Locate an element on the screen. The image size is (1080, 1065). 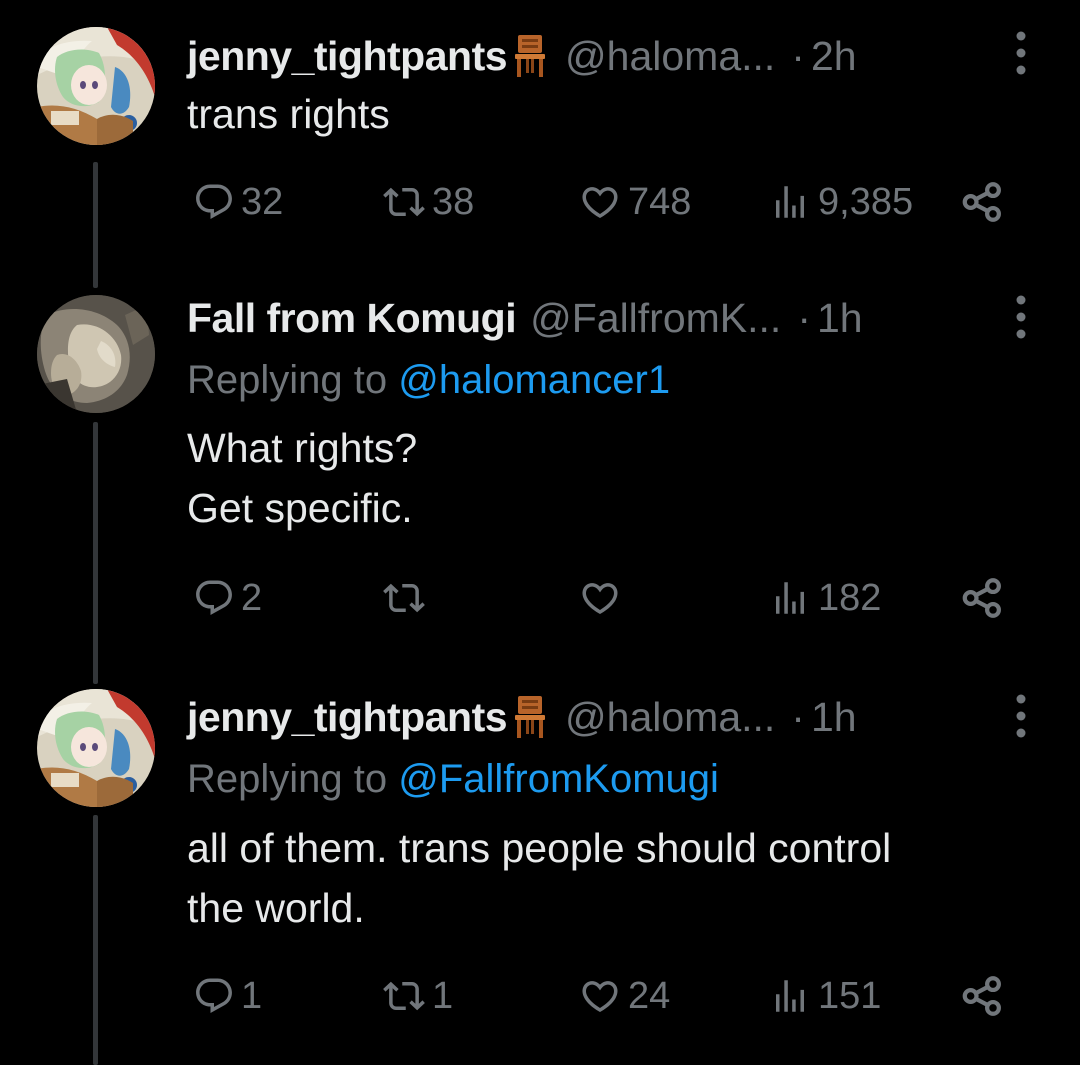
tweet-text: What rights? Get specific. is located at coordinates (302, 478).